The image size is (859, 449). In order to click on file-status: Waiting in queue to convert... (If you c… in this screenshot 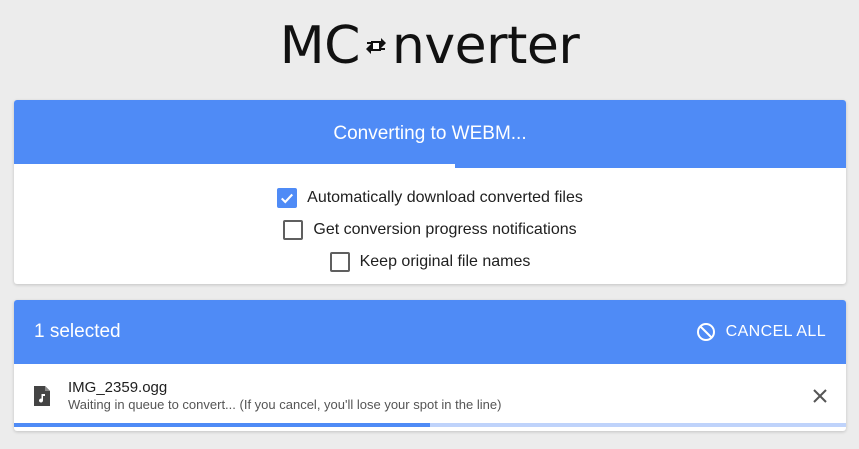, I will do `click(285, 404)`.